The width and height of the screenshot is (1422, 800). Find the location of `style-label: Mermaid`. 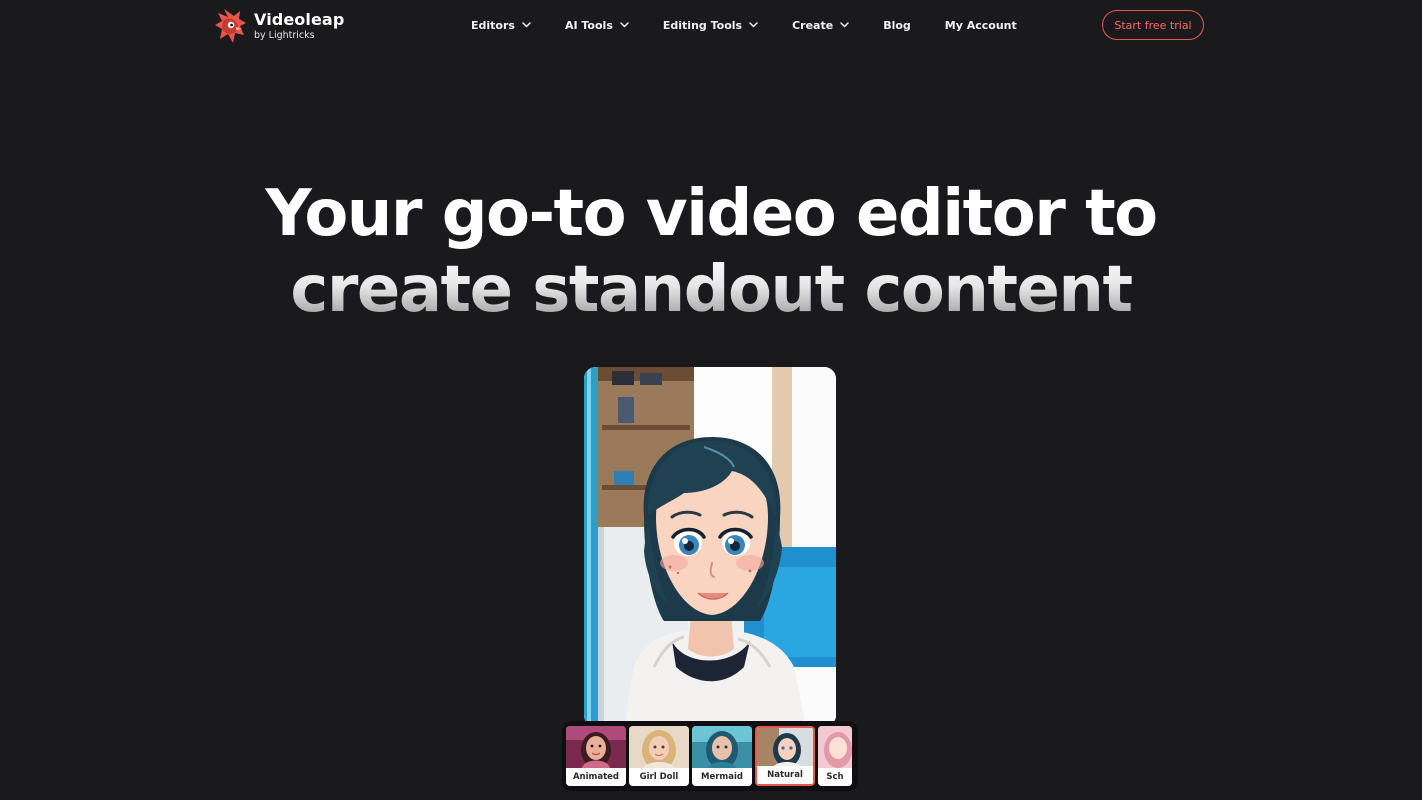

style-label: Mermaid is located at coordinates (722, 777).